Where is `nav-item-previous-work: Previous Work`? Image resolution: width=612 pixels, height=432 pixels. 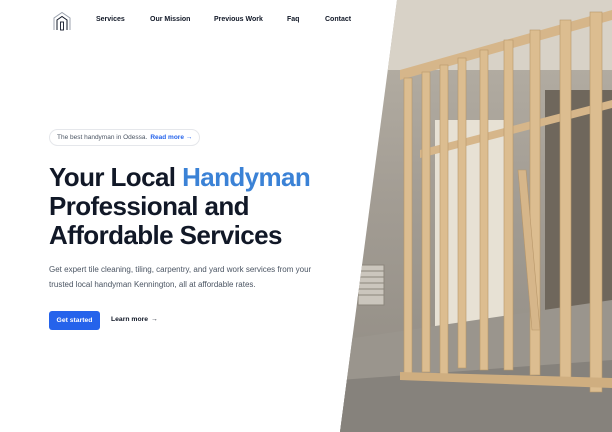
nav-item-previous-work: Previous Work is located at coordinates (238, 19).